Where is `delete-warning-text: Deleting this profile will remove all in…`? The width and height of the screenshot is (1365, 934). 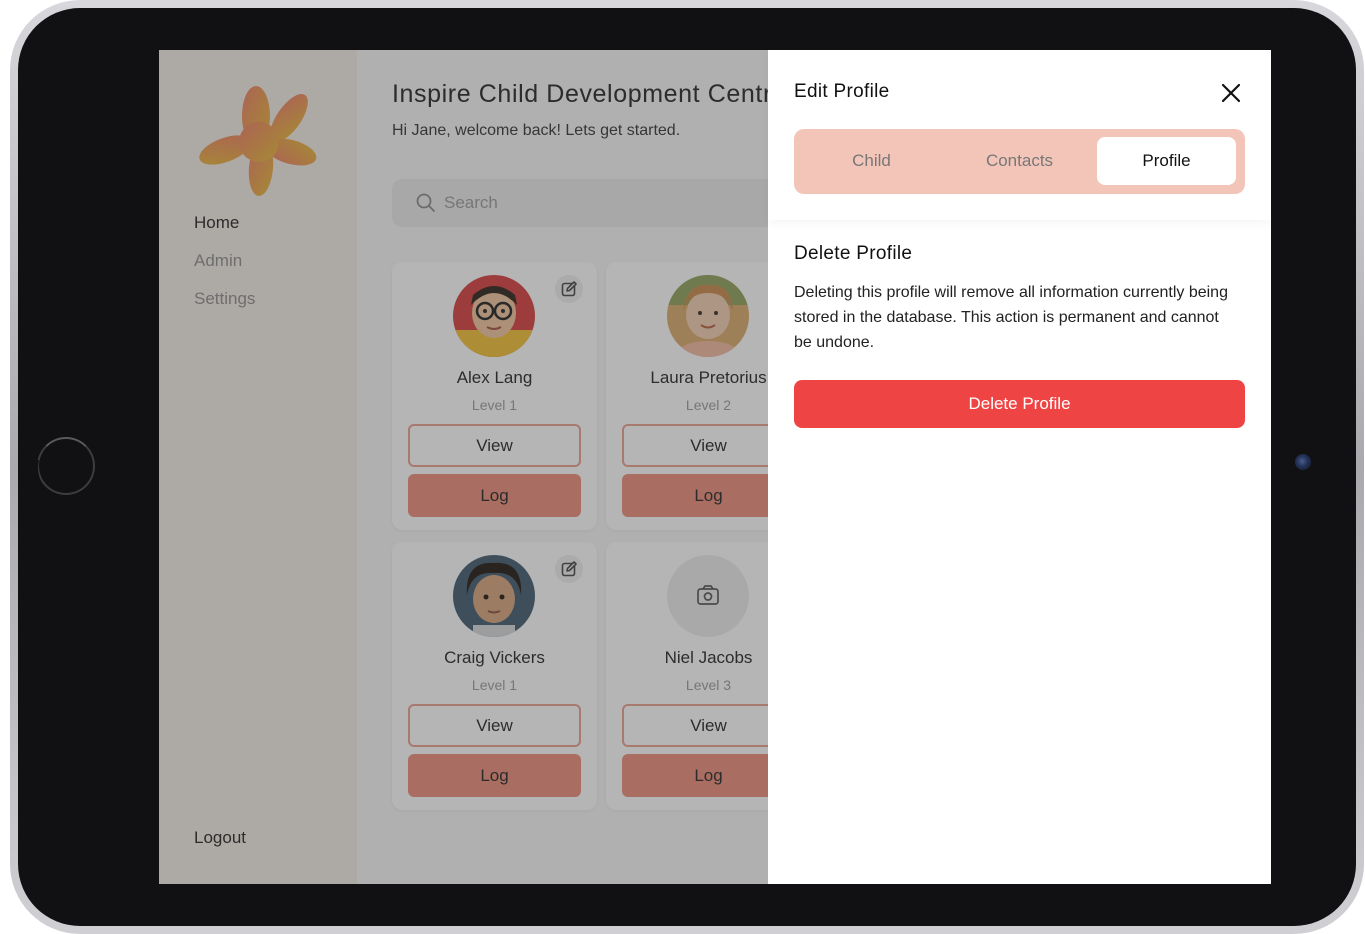
delete-warning-text: Deleting this profile will remove all in… is located at coordinates (1011, 317).